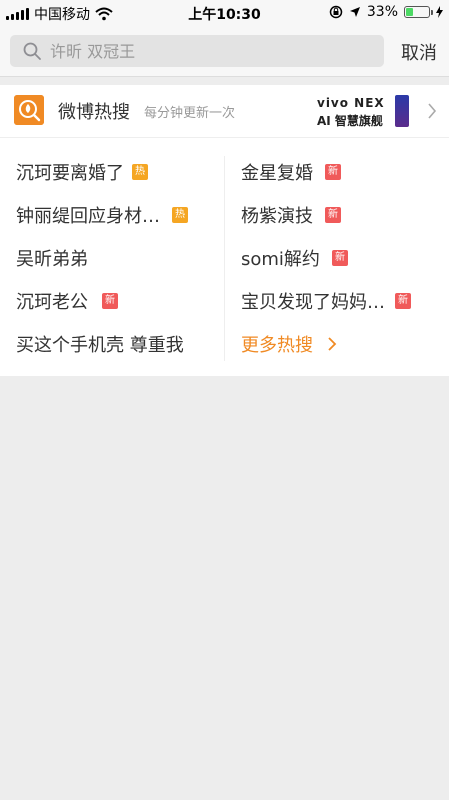  What do you see at coordinates (32, 51) in the screenshot?
I see `search-icon` at bounding box center [32, 51].